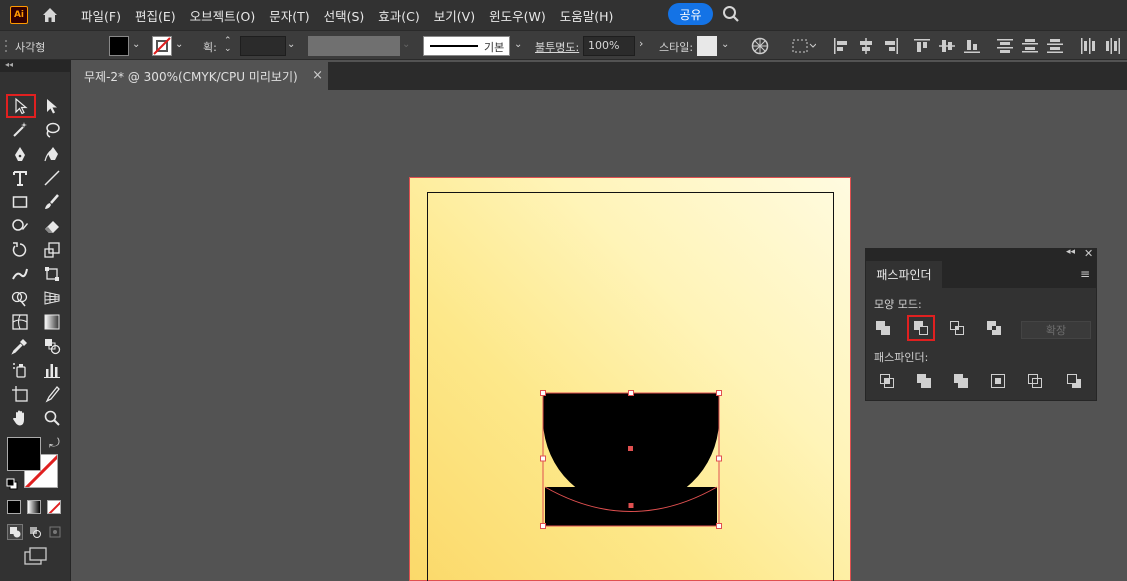  What do you see at coordinates (409, 46) in the screenshot?
I see `profile-dropdown: ⌄` at bounding box center [409, 46].